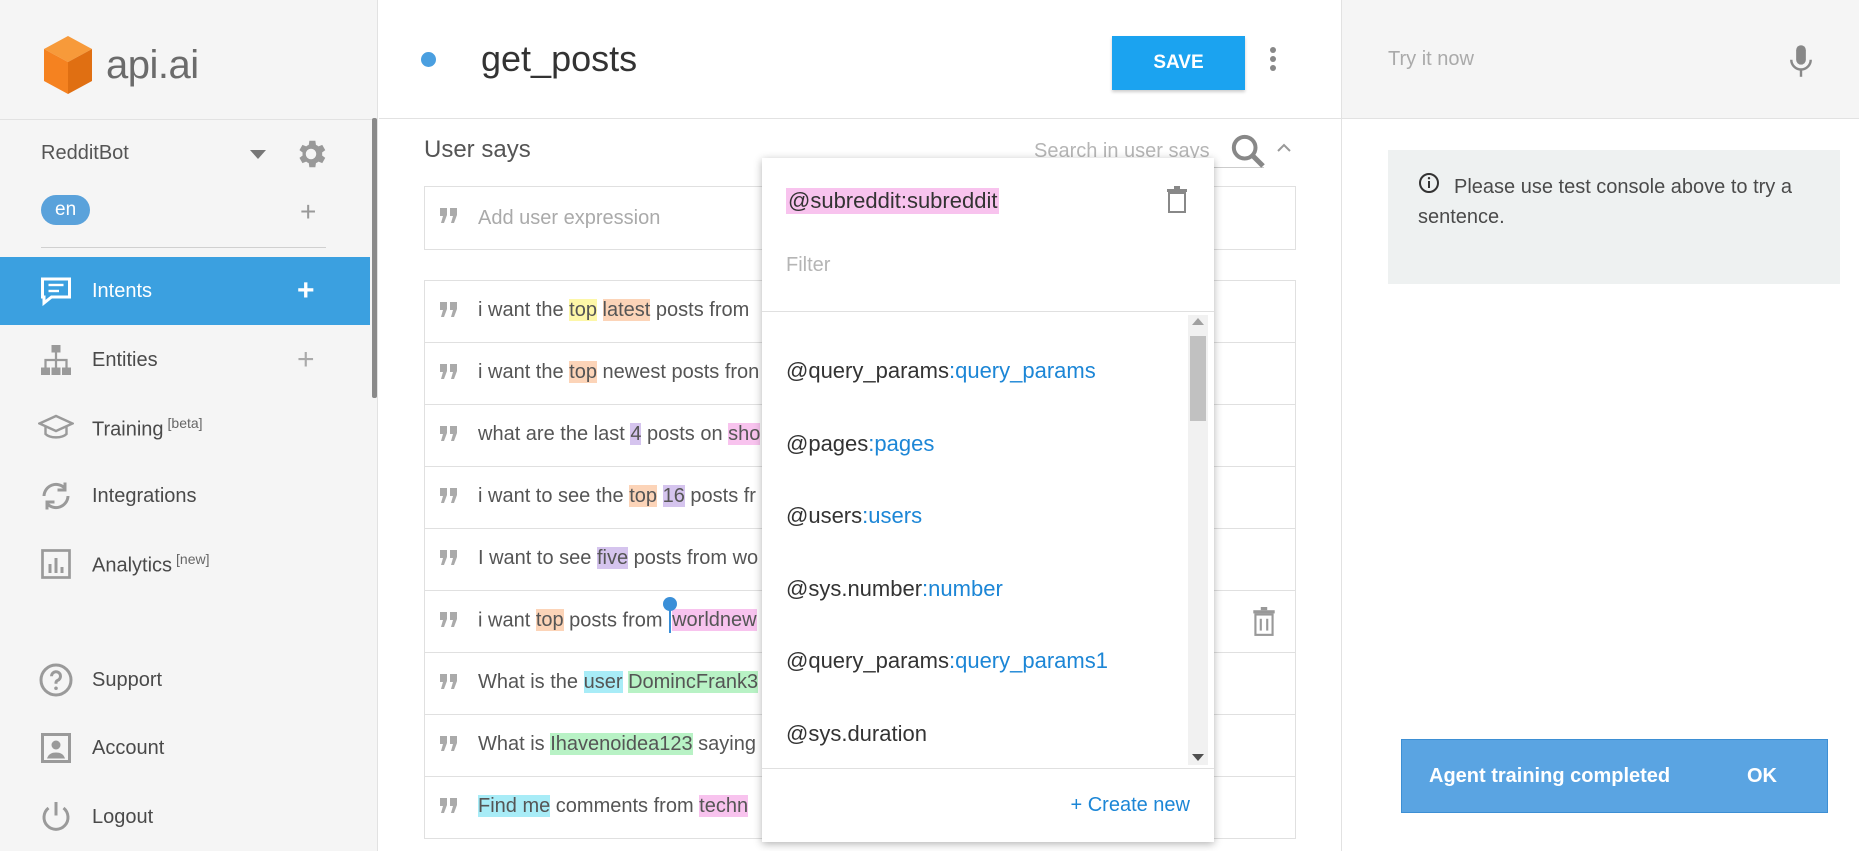  Describe the element at coordinates (1762, 776) in the screenshot. I see `toast-ok-button: OK` at that location.